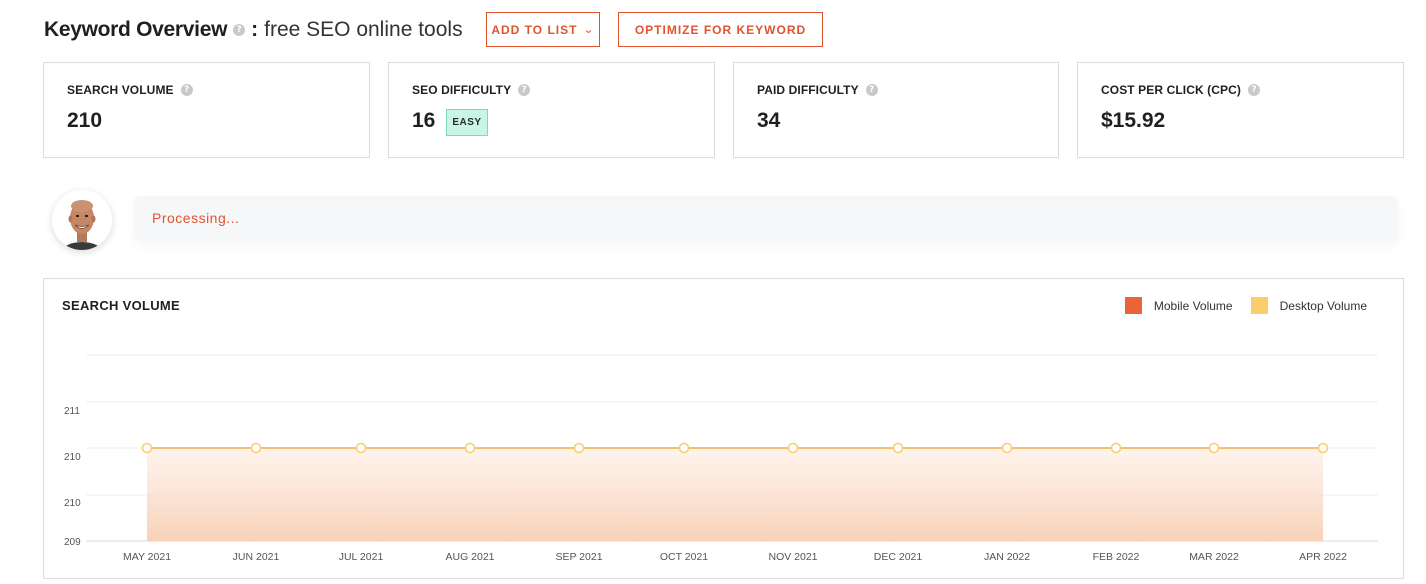 This screenshot has height=584, width=1426. I want to click on metric-value: $15.92, so click(1133, 120).